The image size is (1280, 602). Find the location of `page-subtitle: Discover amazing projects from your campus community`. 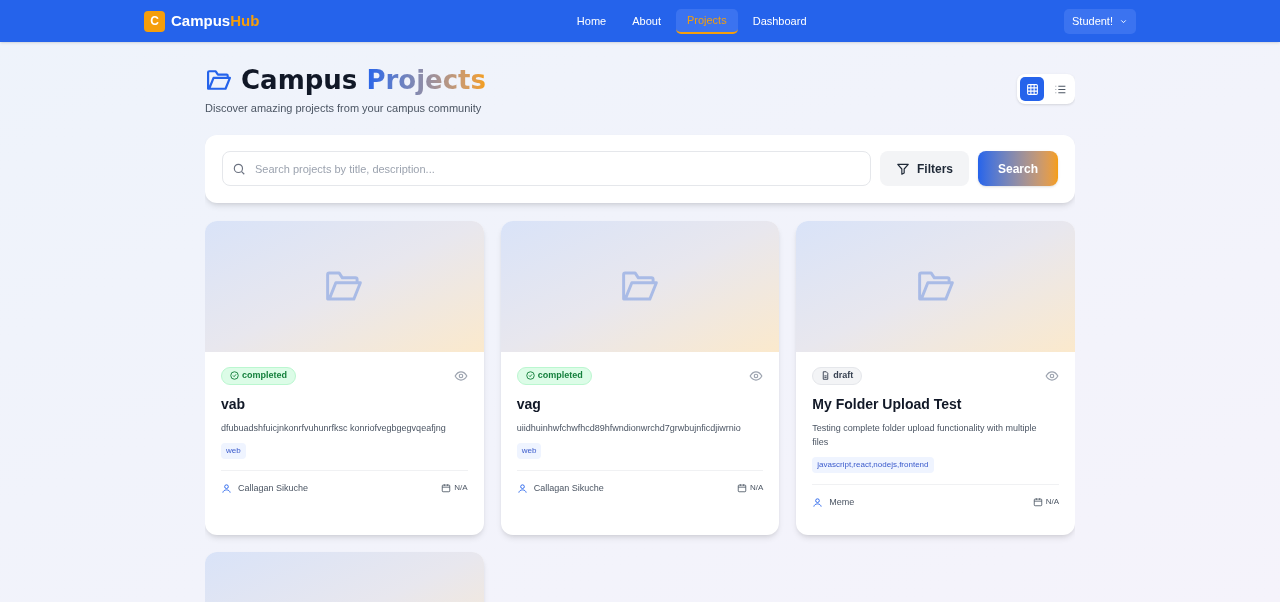

page-subtitle: Discover amazing projects from your campus community is located at coordinates (344, 108).